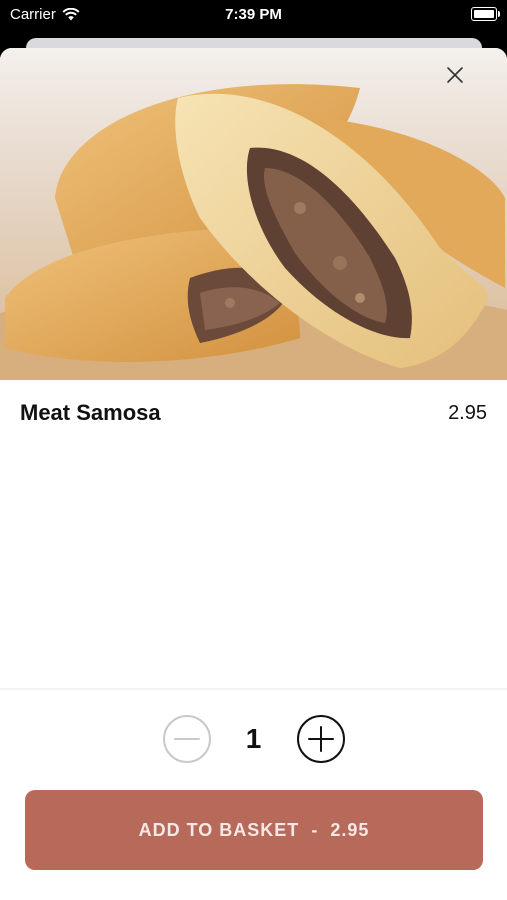 This screenshot has height=900, width=507. I want to click on add-button-price: 2.95, so click(350, 829).